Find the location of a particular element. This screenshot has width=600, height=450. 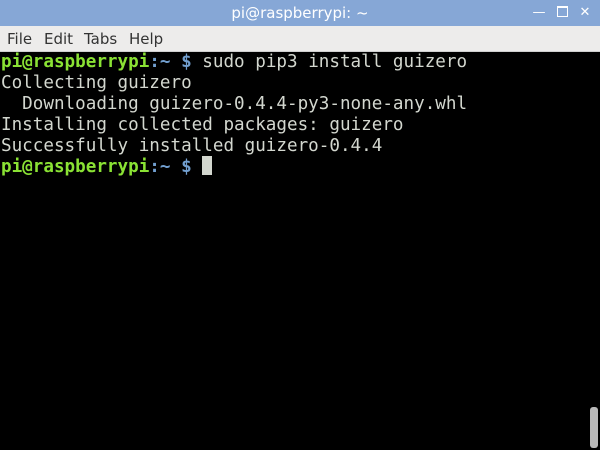

text-cursor is located at coordinates (207, 165).